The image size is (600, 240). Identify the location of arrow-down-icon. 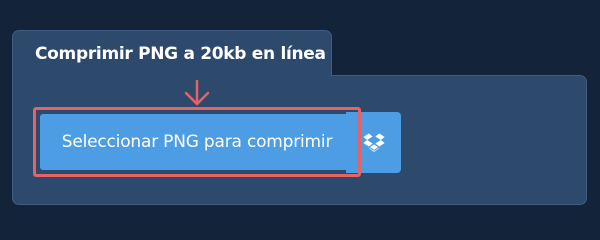
(197, 92).